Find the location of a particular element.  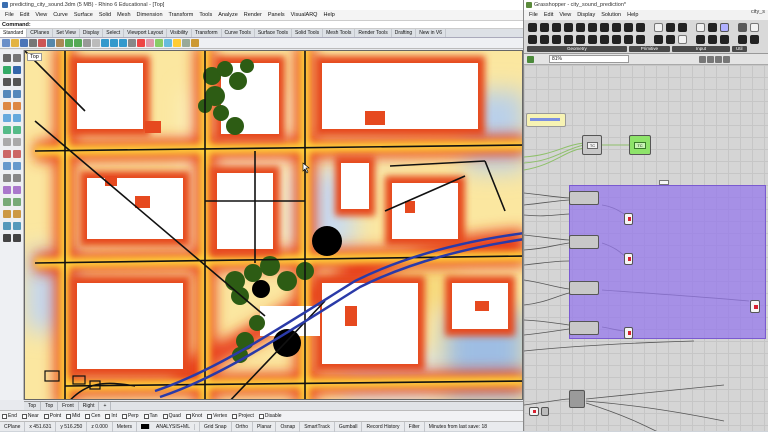

tab-transform: Transform is located at coordinates (207, 33).